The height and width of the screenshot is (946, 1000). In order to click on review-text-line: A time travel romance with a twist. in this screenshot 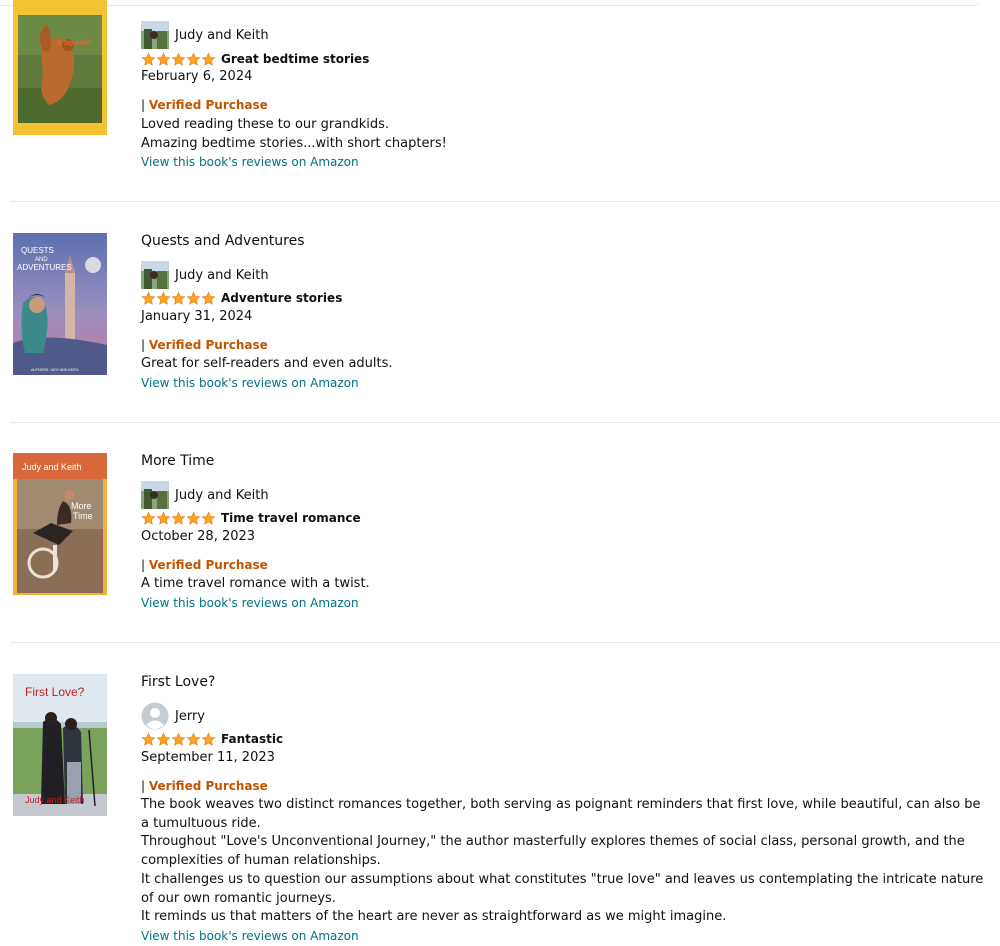, I will do `click(255, 583)`.